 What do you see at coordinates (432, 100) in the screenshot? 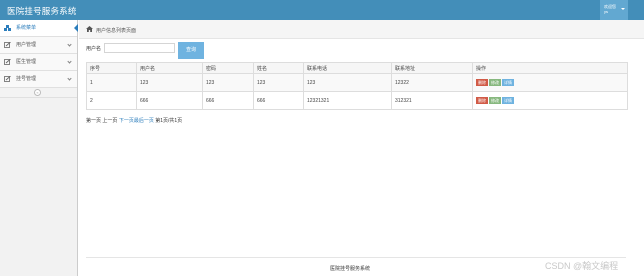
I see `cell-address: 312321` at bounding box center [432, 100].